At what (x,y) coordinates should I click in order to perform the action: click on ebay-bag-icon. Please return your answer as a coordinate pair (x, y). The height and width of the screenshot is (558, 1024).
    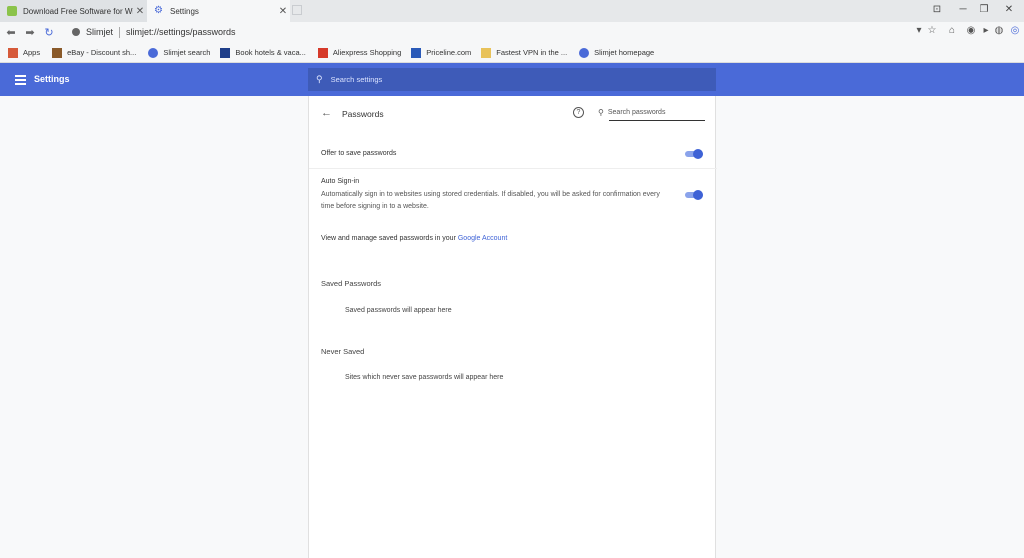
    Looking at the image, I should click on (57, 52).